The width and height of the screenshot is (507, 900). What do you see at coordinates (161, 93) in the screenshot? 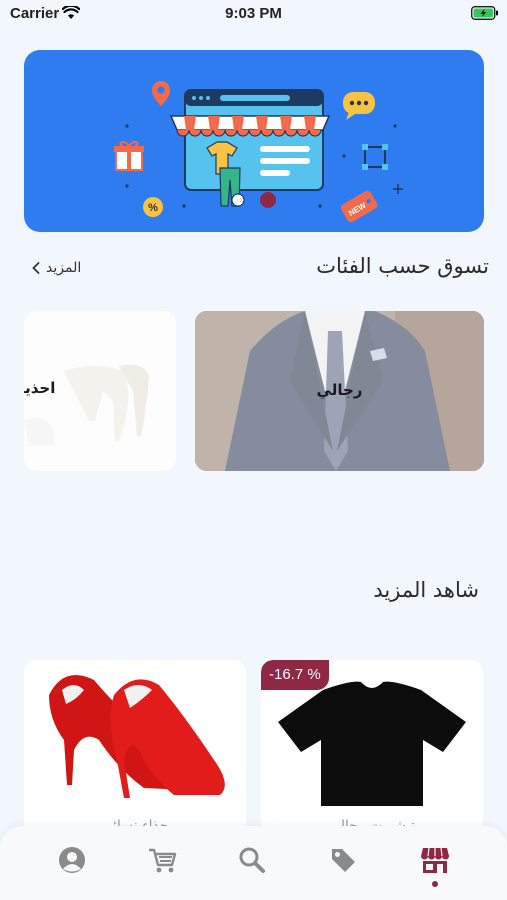
I see `location-pin-icon` at bounding box center [161, 93].